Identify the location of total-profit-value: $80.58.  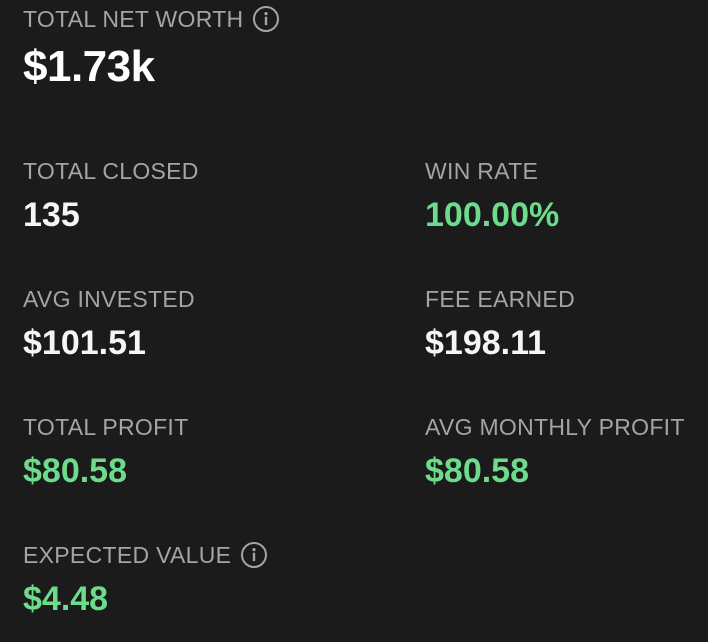
(75, 471).